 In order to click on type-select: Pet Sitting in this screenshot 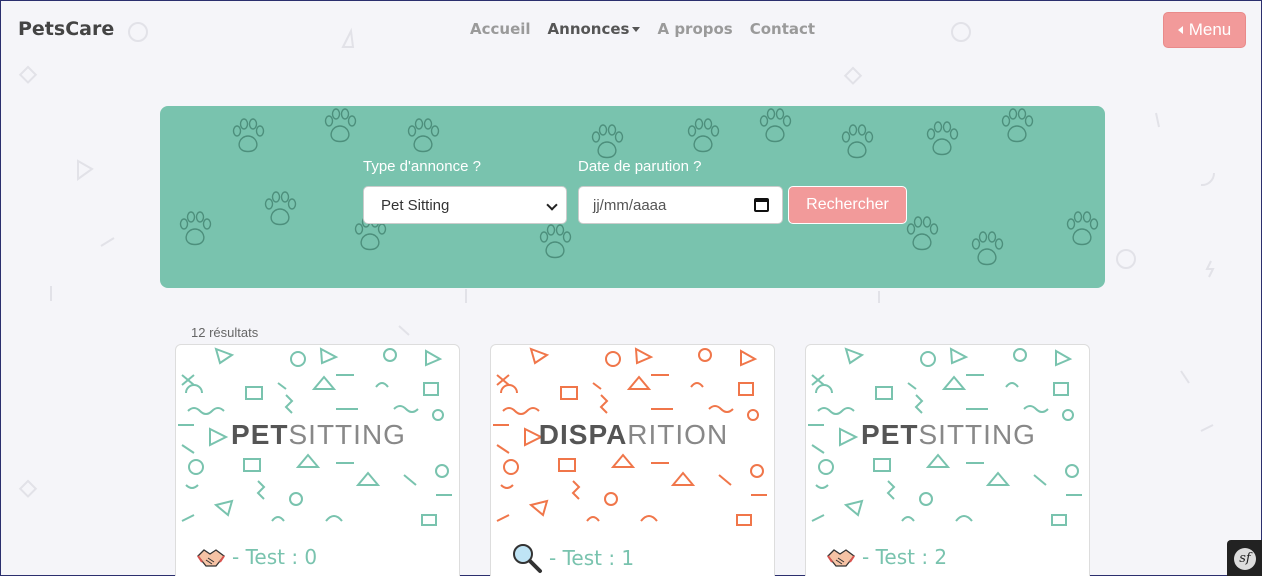, I will do `click(465, 205)`.